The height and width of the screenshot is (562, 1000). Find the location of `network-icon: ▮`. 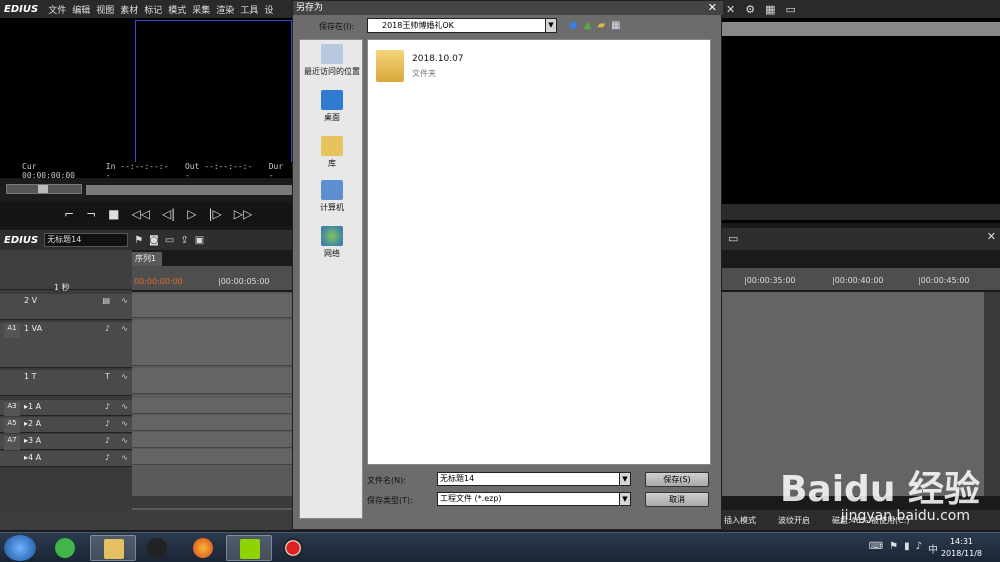

network-icon: ▮ is located at coordinates (907, 548).